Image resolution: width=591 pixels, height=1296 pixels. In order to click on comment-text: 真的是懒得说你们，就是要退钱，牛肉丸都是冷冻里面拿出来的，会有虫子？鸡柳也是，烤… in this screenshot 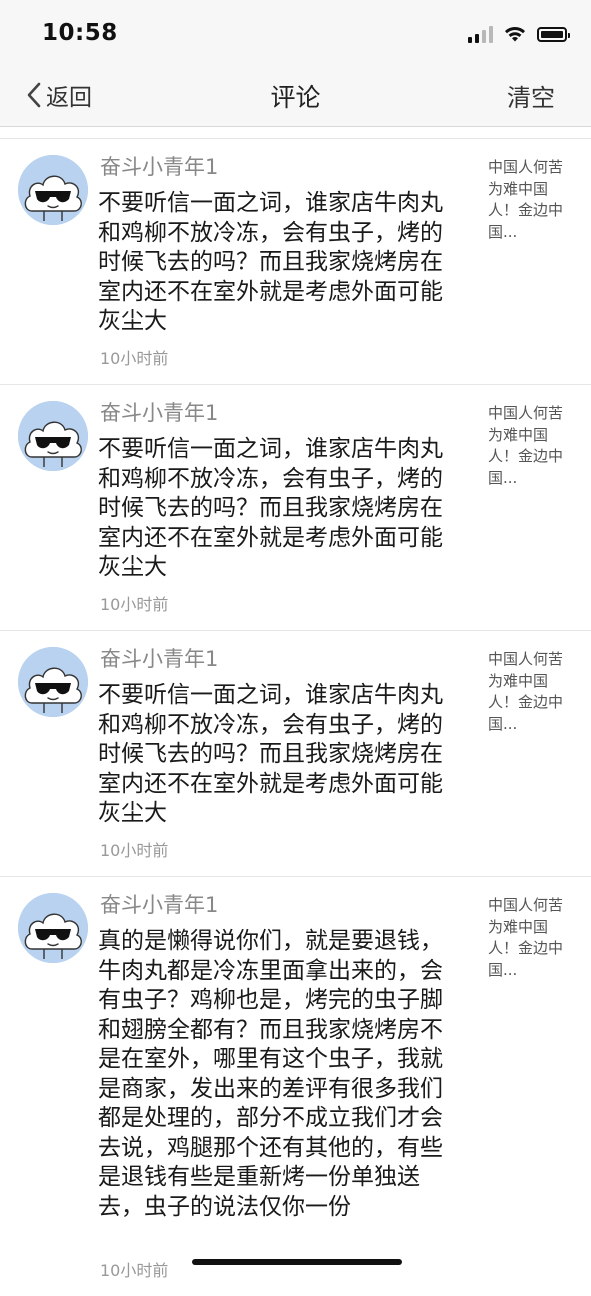, I will do `click(270, 1074)`.